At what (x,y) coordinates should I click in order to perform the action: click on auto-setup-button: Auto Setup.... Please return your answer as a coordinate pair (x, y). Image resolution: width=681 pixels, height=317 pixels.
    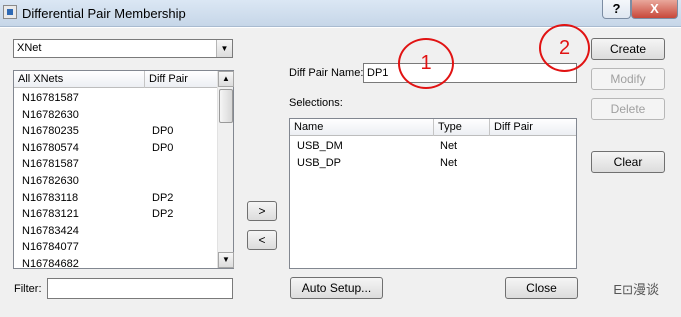
    Looking at the image, I should click on (336, 288).